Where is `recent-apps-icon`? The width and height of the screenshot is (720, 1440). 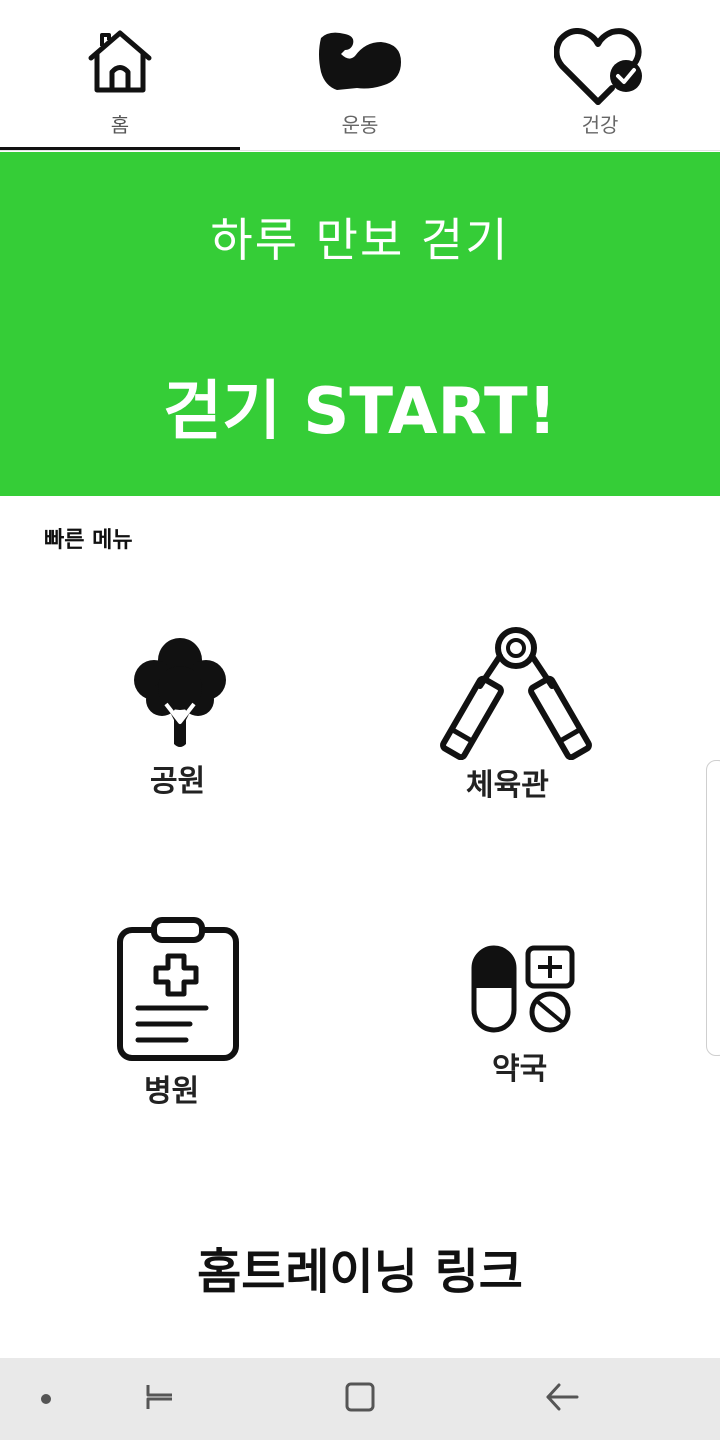
recent-apps-icon is located at coordinates (160, 1399).